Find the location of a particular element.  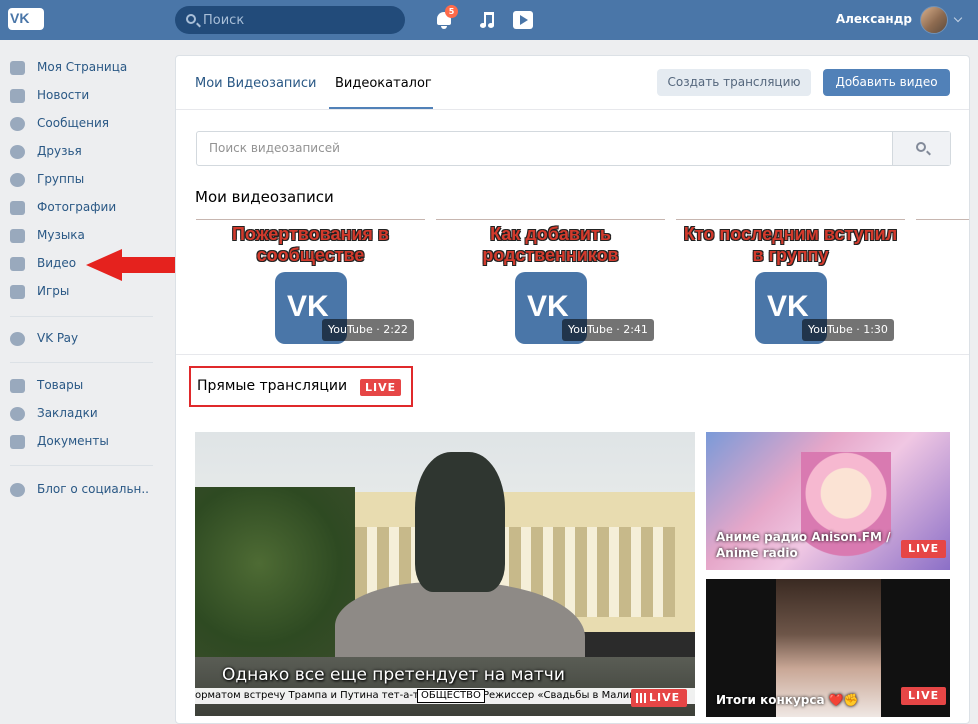

statue-image is located at coordinates (460, 522).